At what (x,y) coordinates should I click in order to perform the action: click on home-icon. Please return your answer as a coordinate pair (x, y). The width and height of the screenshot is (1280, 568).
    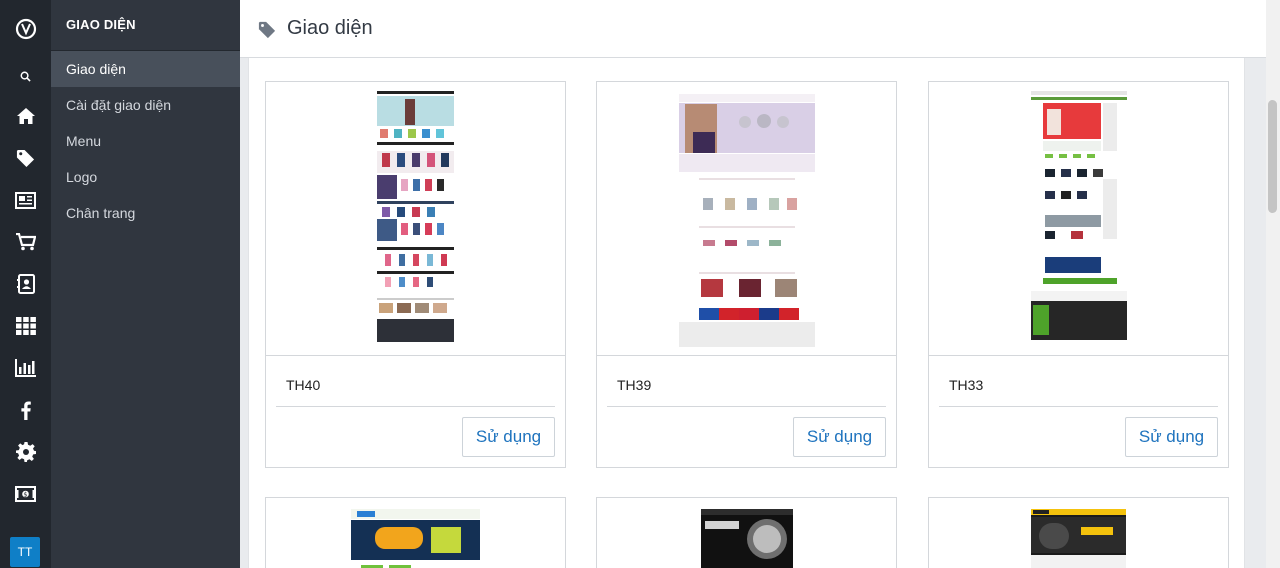
    Looking at the image, I should click on (25, 116).